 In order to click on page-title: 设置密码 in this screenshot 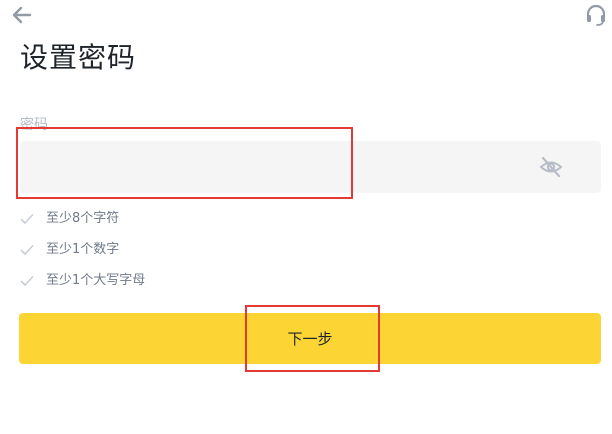, I will do `click(78, 57)`.